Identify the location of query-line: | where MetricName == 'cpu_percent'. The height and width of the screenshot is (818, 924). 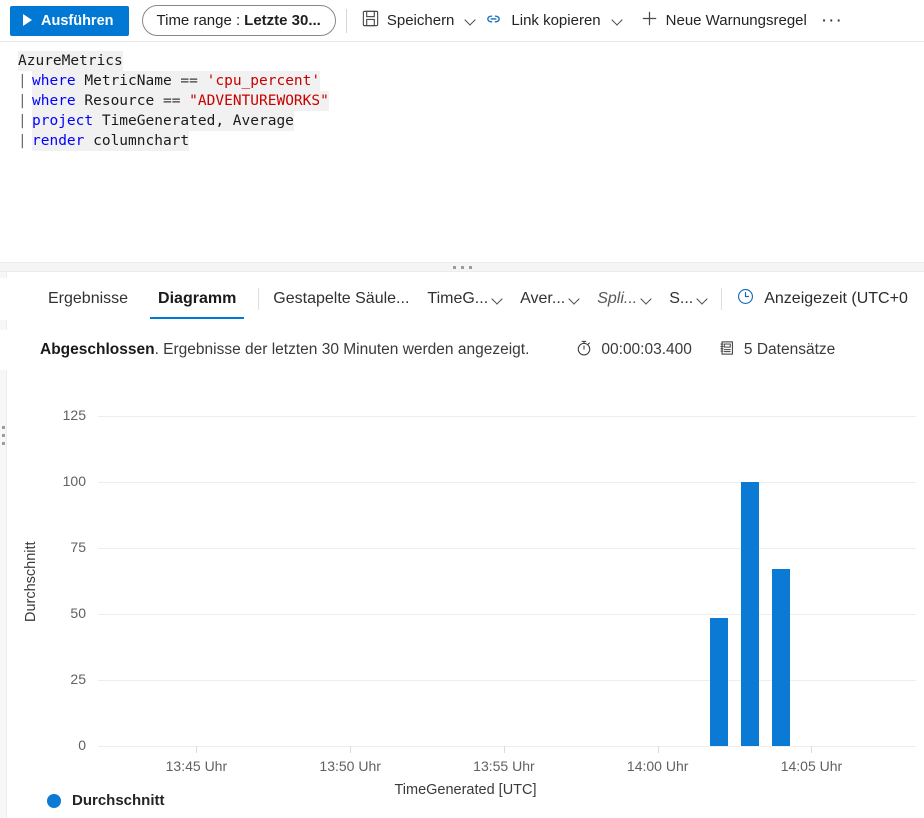
(471, 81).